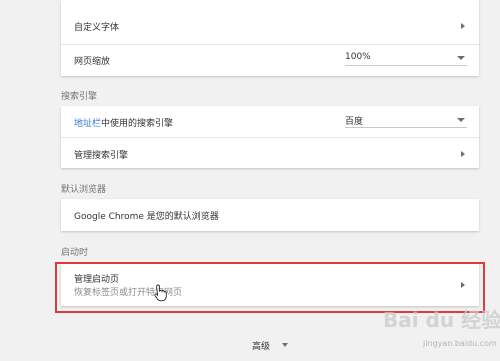 Image resolution: width=500 pixels, height=361 pixels. What do you see at coordinates (75, 253) in the screenshot?
I see `on-startup-section-title: 启动时` at bounding box center [75, 253].